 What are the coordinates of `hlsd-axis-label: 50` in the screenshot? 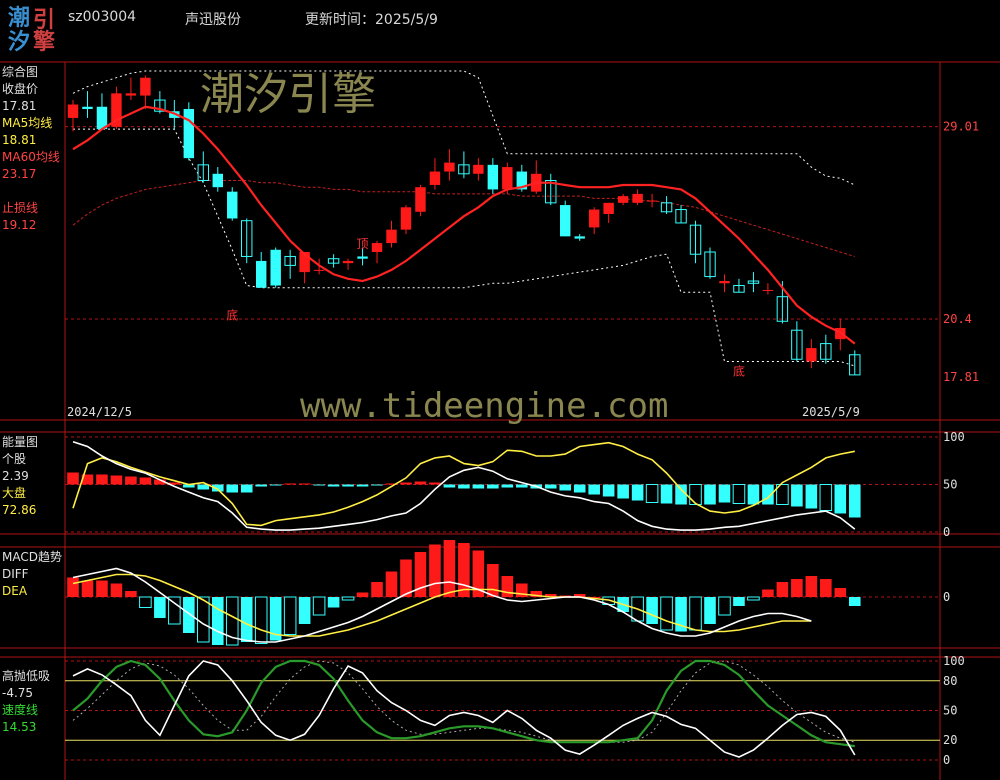 It's located at (950, 711).